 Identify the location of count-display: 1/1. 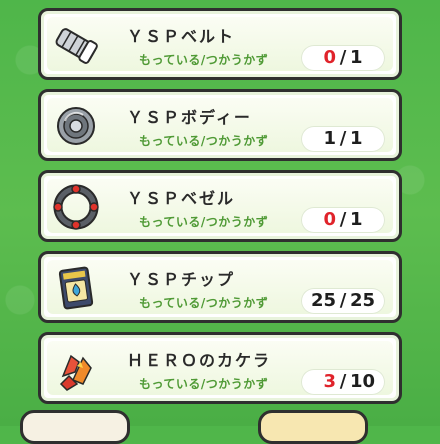
(343, 139).